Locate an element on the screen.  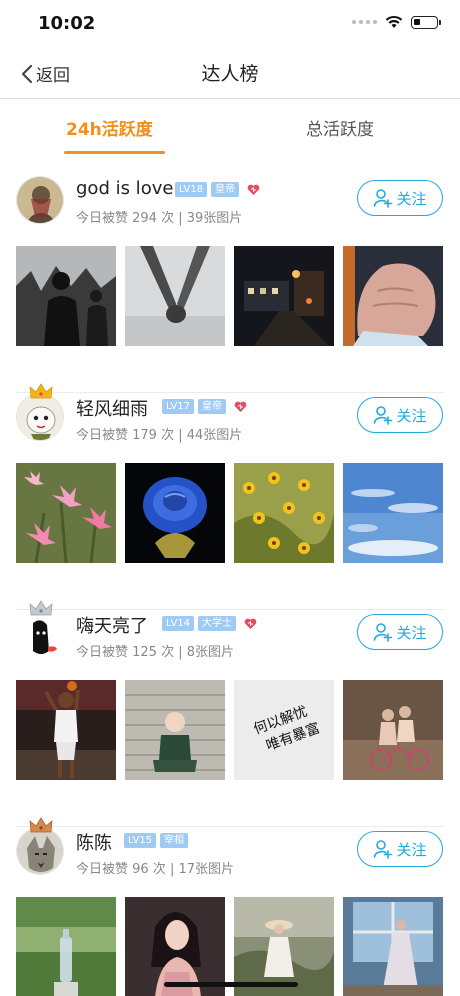
status-icons is located at coordinates (396, 22).